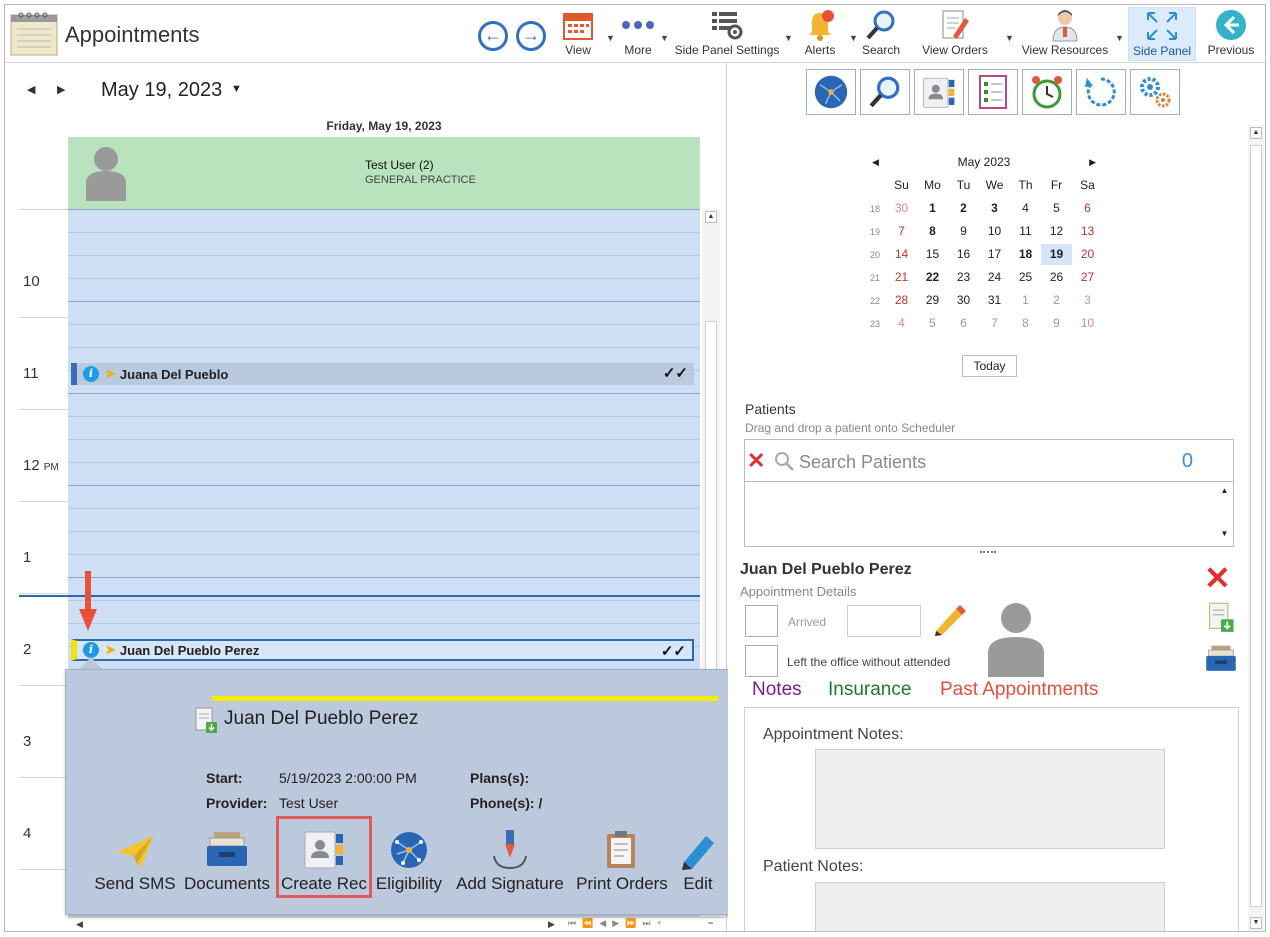 The image size is (1270, 937). What do you see at coordinates (875, 162) in the screenshot?
I see `prev-month-arrow-icon: ◀` at bounding box center [875, 162].